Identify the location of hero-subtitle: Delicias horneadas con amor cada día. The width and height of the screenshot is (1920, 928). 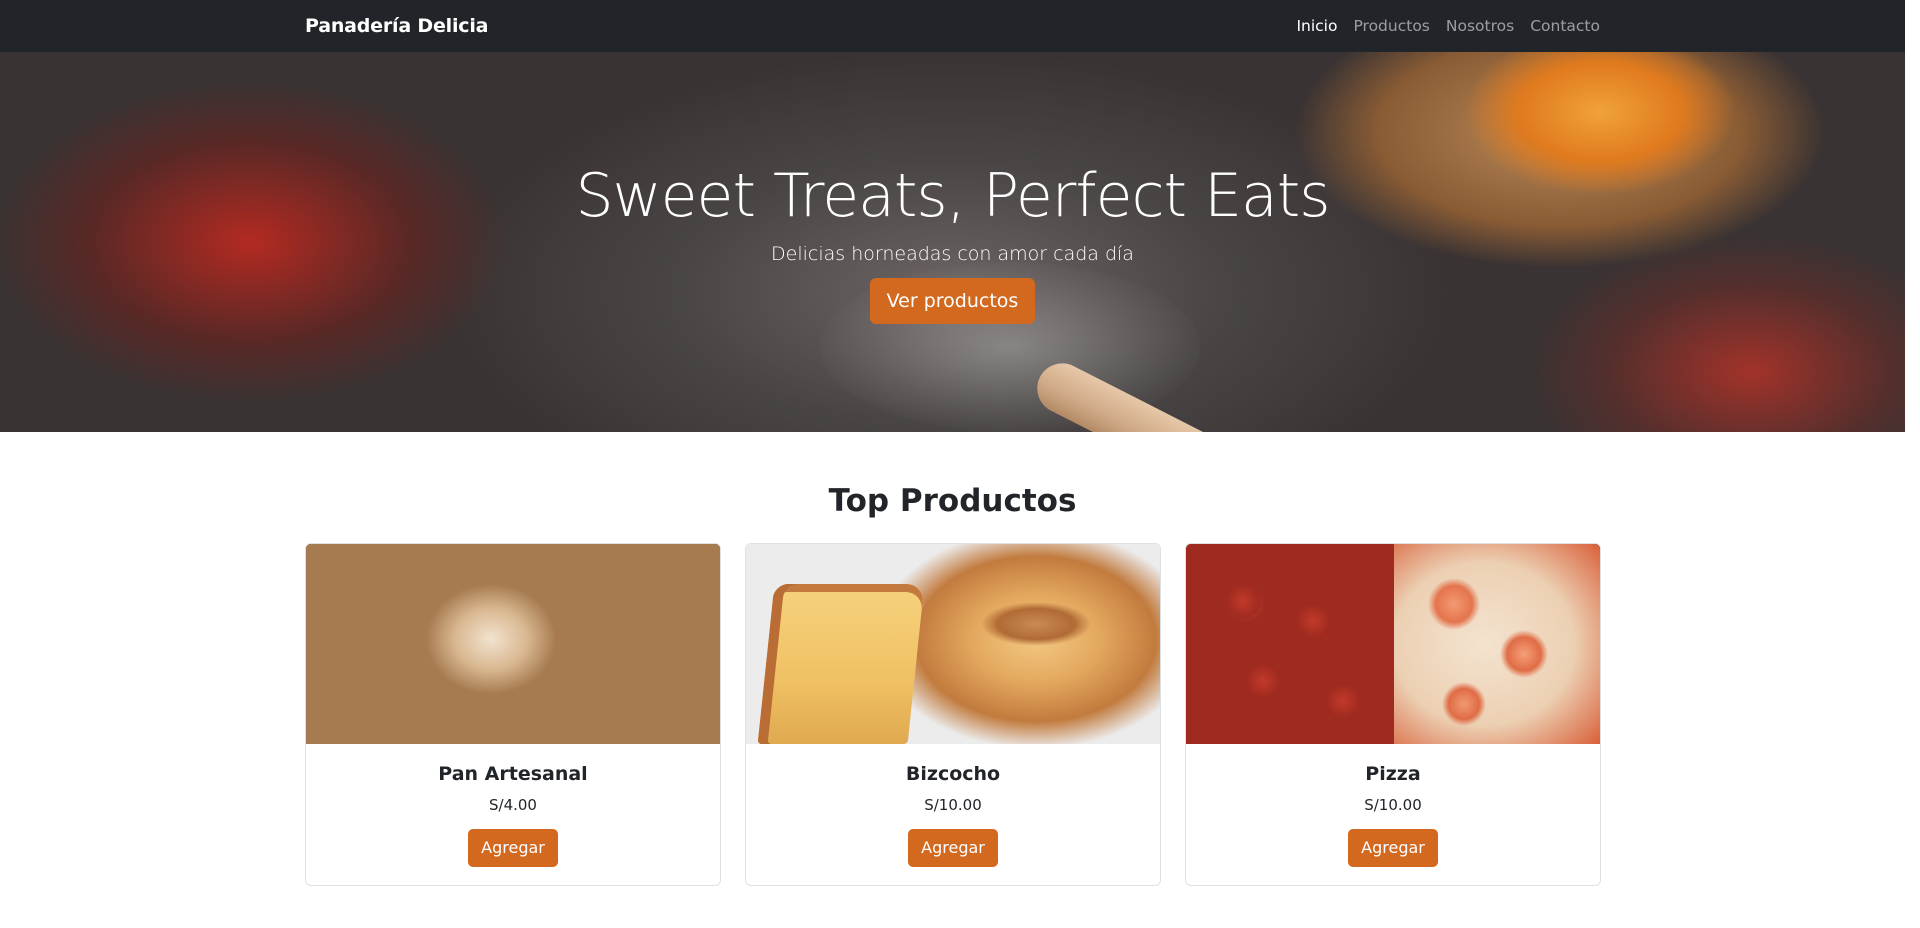
(952, 254).